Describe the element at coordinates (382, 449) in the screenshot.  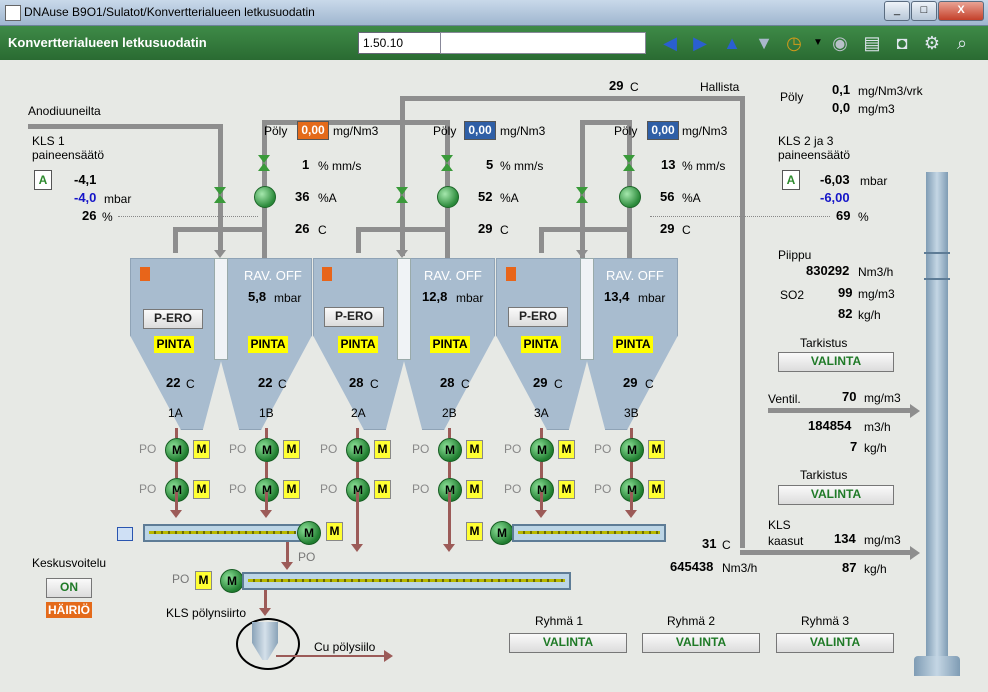
I see `motor-mode-1-3: M` at that location.